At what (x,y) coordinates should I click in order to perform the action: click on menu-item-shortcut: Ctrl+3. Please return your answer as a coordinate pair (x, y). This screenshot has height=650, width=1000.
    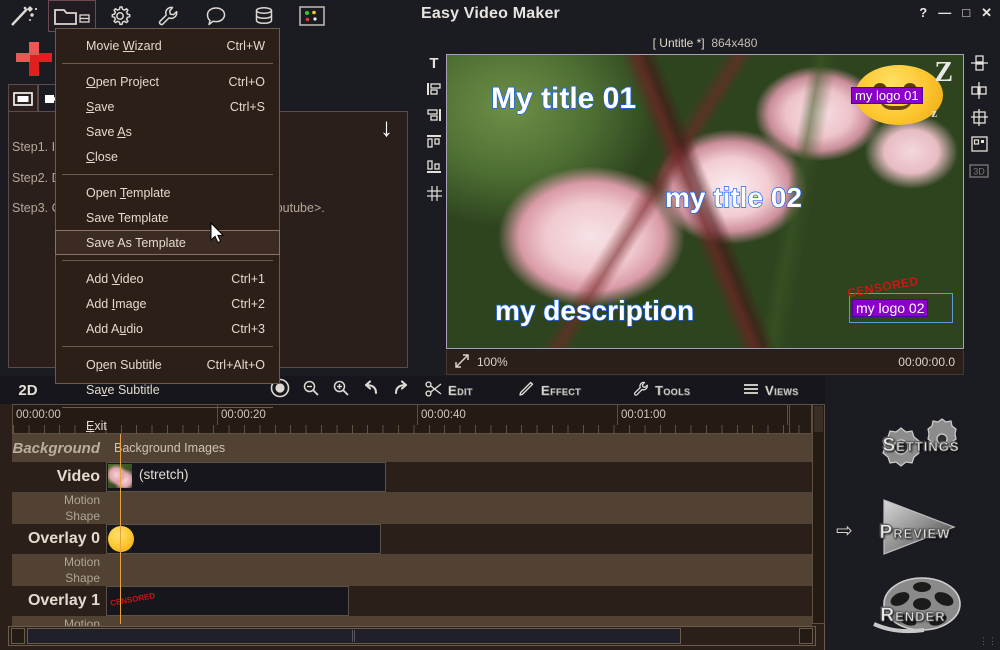
    Looking at the image, I should click on (248, 328).